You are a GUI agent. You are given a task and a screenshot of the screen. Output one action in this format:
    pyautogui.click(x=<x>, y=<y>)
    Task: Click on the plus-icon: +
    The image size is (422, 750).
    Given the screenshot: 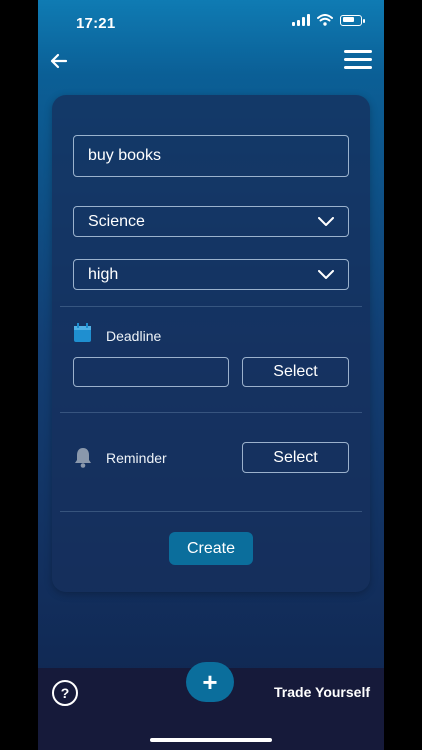 What is the action you would take?
    pyautogui.click(x=210, y=681)
    